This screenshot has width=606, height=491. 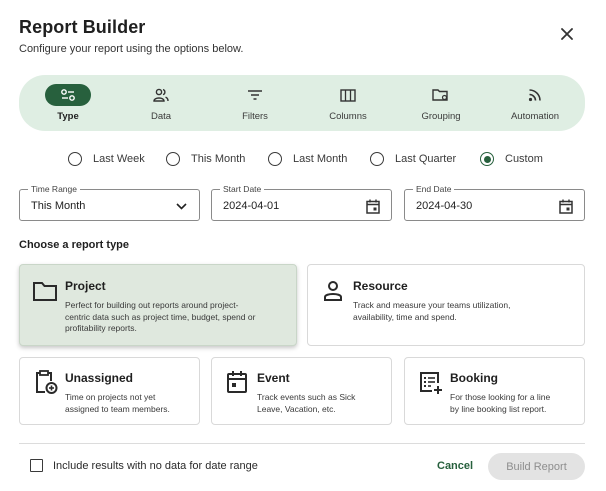 I want to click on include-no-data-checkbox, so click(x=36, y=465).